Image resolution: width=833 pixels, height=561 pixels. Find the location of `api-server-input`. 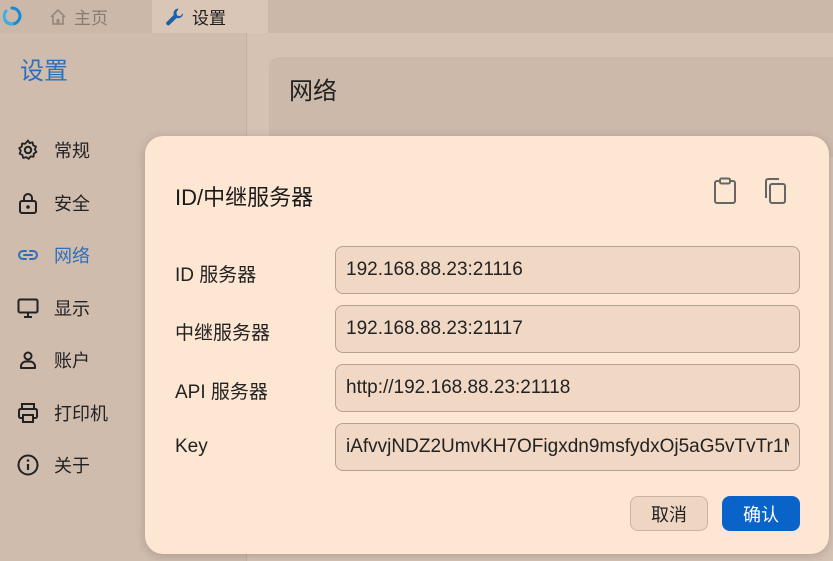

api-server-input is located at coordinates (567, 388).